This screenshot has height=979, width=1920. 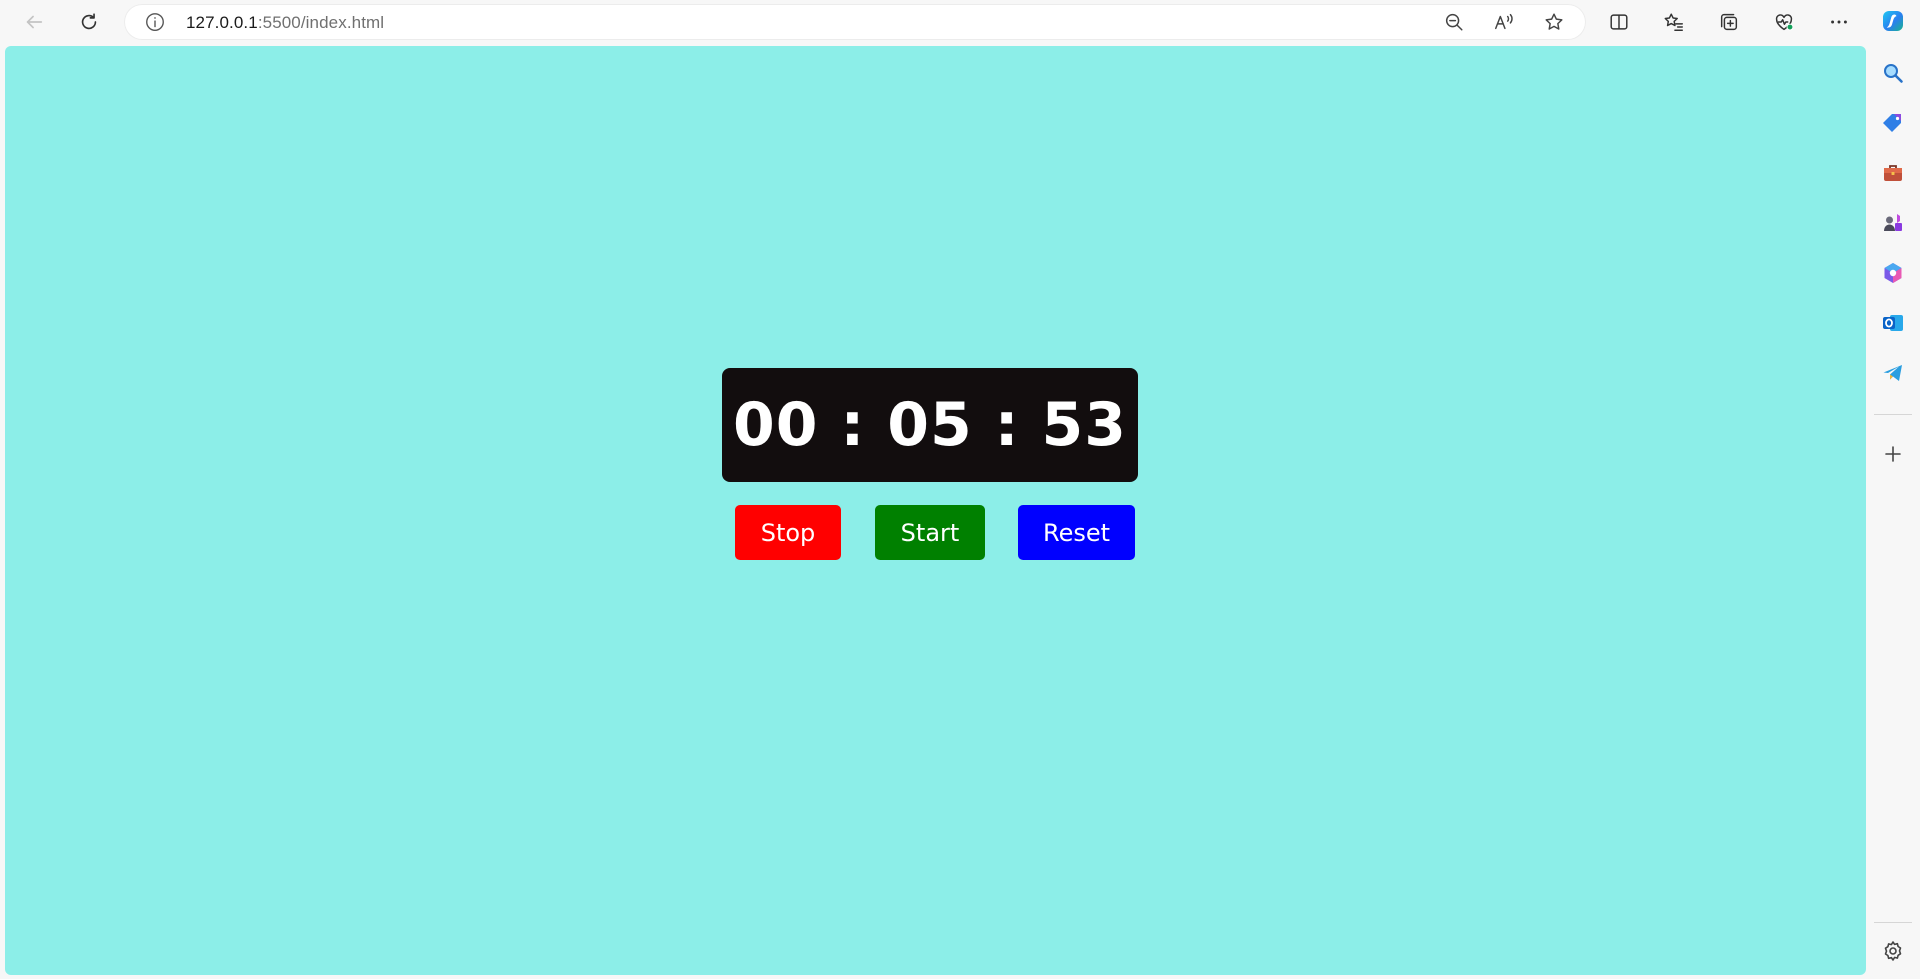 I want to click on read-aloud-icon, so click(x=1504, y=22).